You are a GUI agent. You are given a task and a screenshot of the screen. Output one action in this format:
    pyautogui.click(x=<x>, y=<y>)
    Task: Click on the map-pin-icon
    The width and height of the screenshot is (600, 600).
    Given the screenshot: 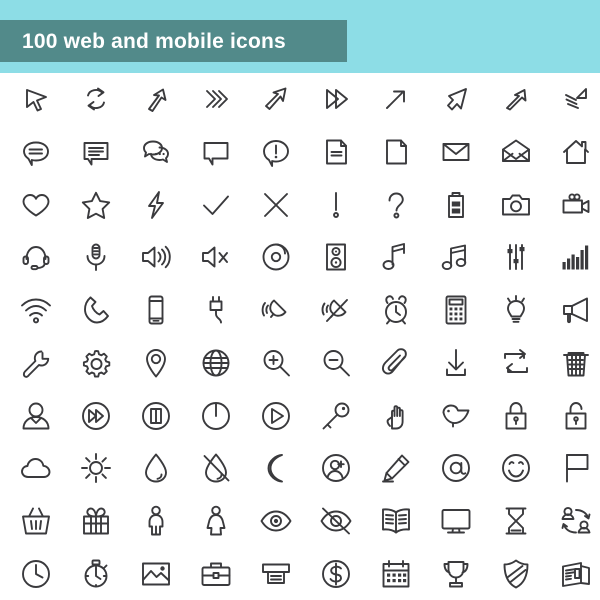 What is the action you would take?
    pyautogui.click(x=156, y=363)
    